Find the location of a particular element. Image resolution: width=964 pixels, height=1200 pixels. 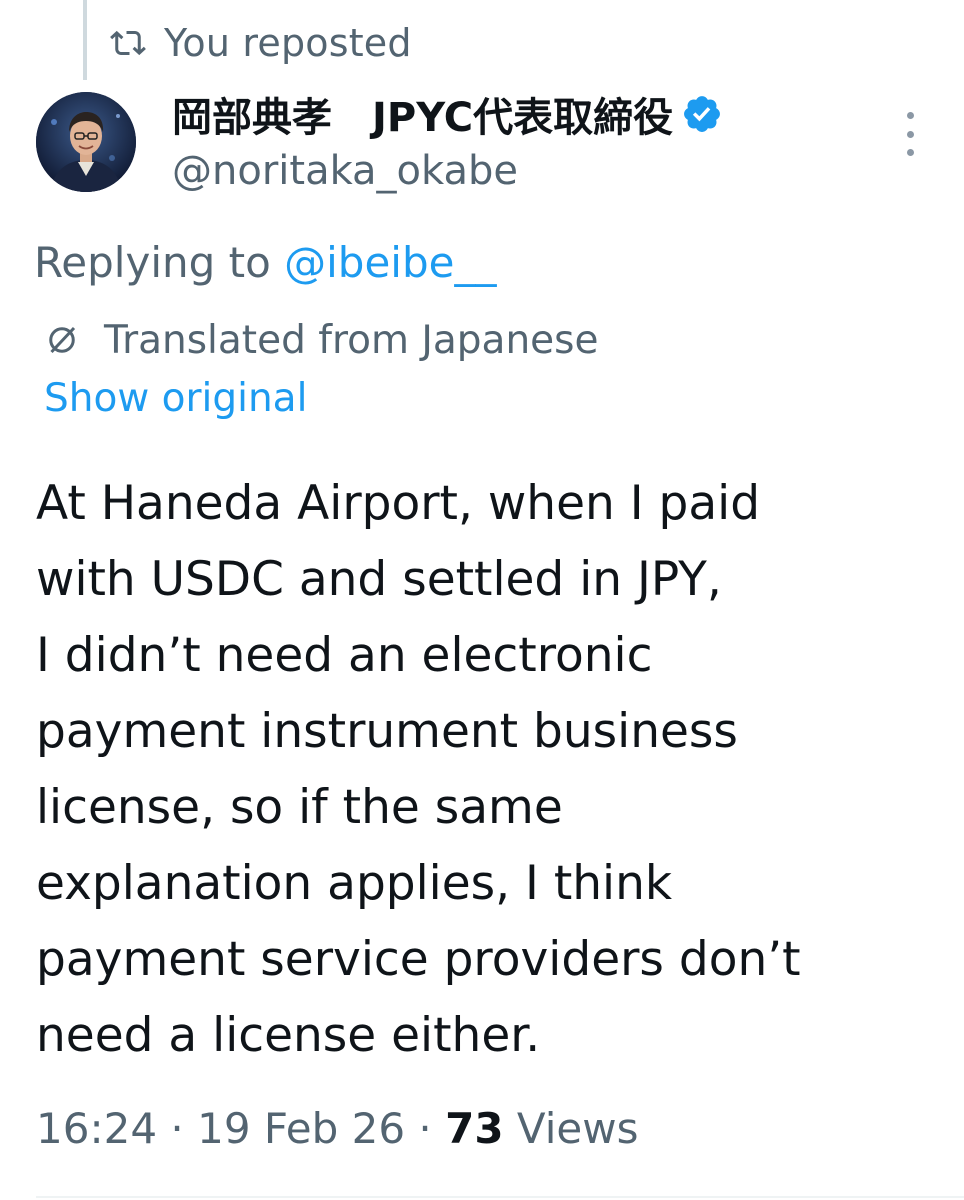

tweet-text-line: license, so if the same is located at coordinates (299, 807).